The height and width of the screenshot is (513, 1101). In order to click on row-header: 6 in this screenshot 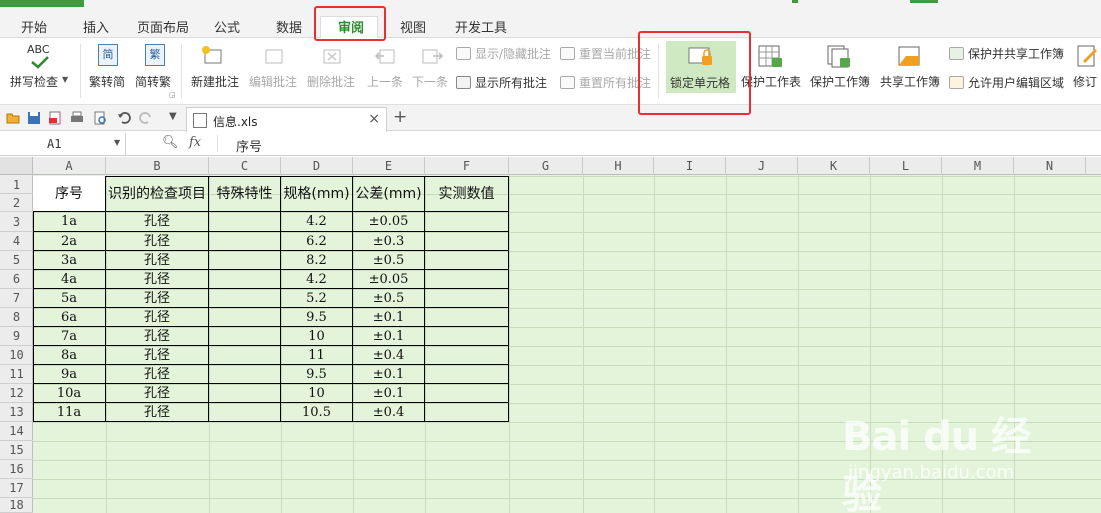, I will do `click(16, 279)`.